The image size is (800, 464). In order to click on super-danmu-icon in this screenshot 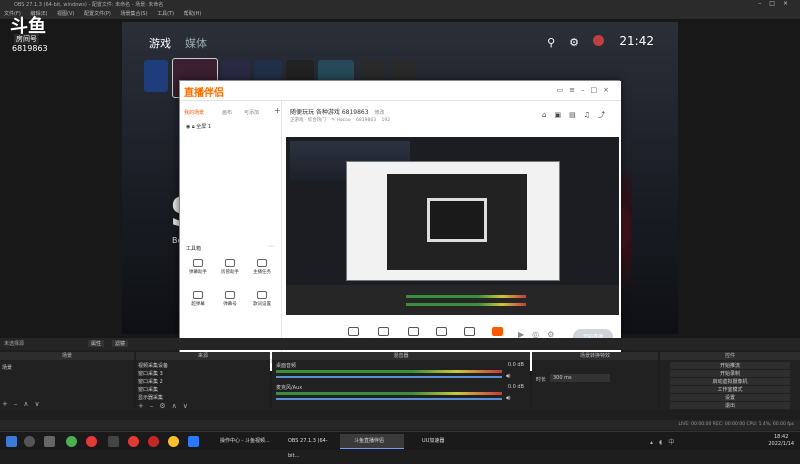, I will do `click(198, 295)`.